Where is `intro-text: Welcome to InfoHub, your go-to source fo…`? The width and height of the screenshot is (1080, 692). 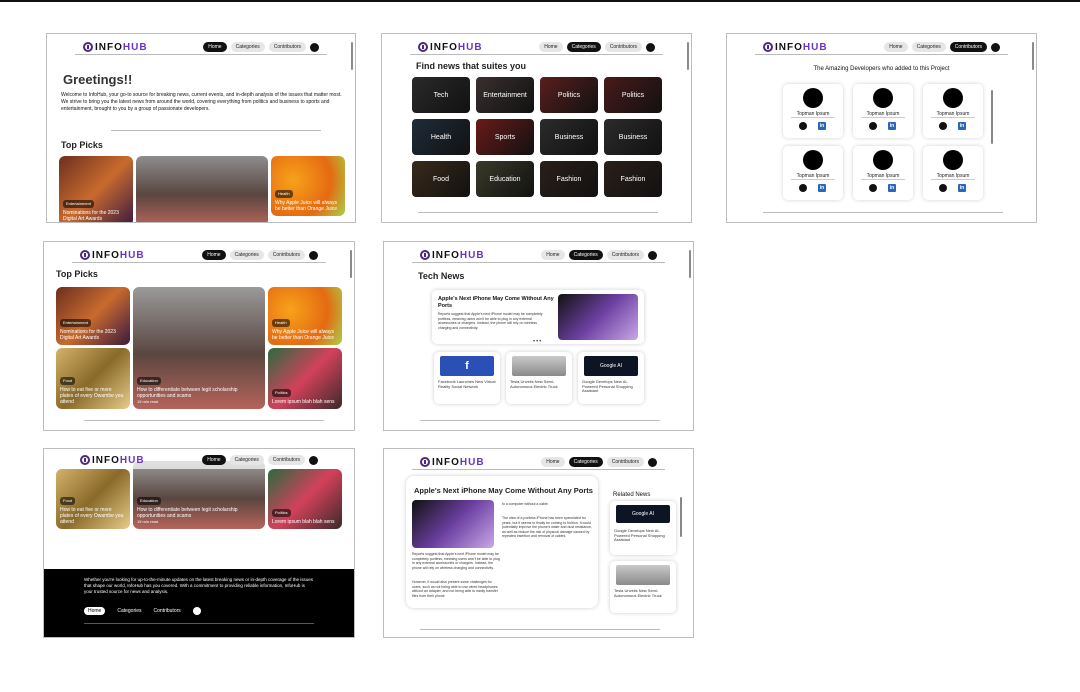
intro-text: Welcome to InfoHub, your go-to source fo… is located at coordinates (201, 102).